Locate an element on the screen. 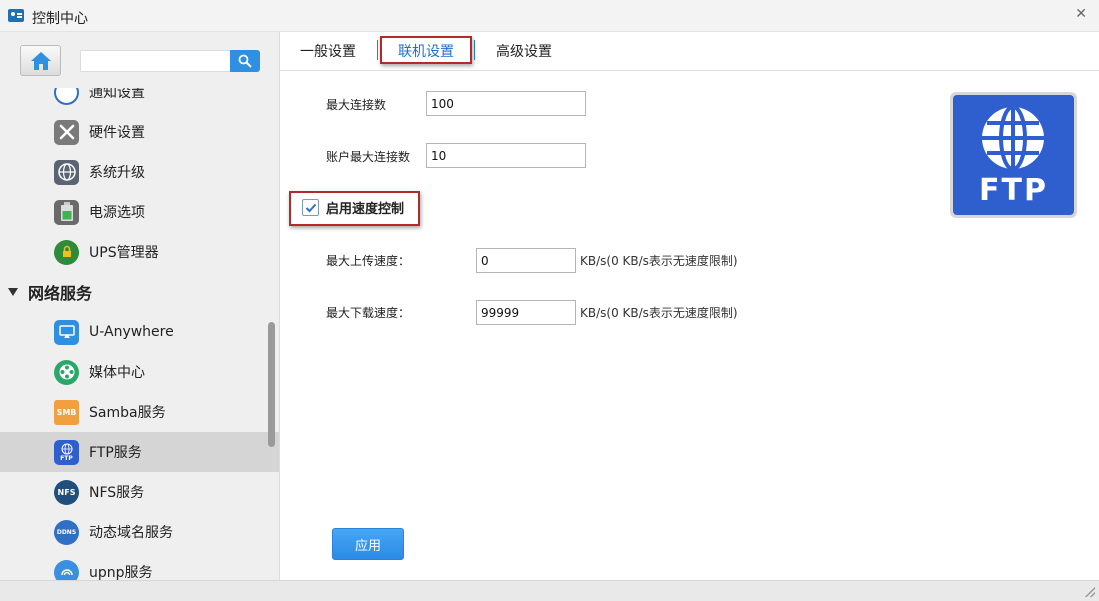 The width and height of the screenshot is (1099, 601). max-connections-label: 最大连接数 is located at coordinates (356, 105).